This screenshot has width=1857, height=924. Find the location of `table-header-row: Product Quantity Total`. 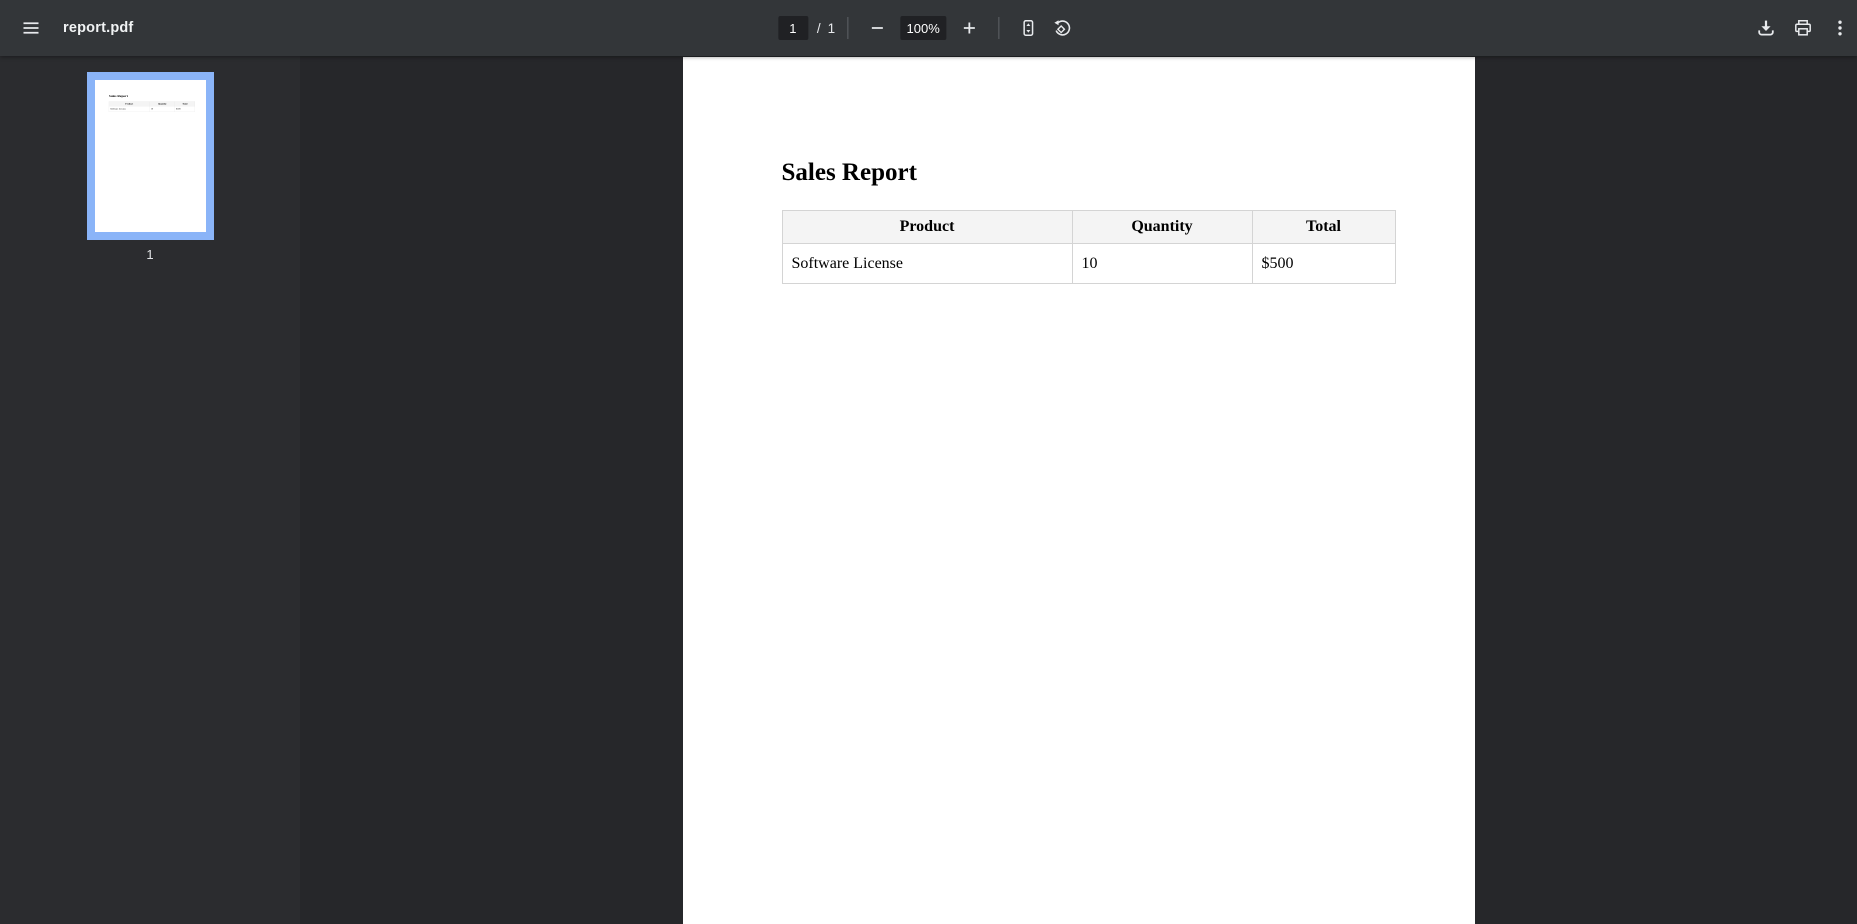

table-header-row: Product Quantity Total is located at coordinates (1088, 227).